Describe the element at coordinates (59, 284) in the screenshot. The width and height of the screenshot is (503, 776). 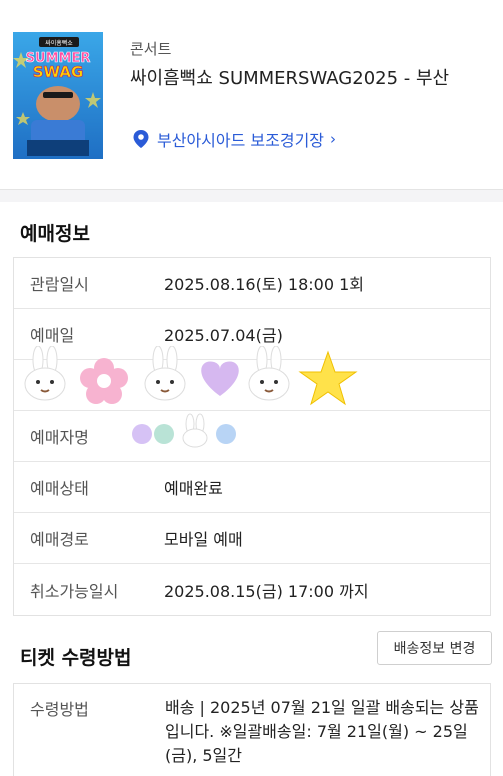
I see `row-label: 관람일시` at that location.